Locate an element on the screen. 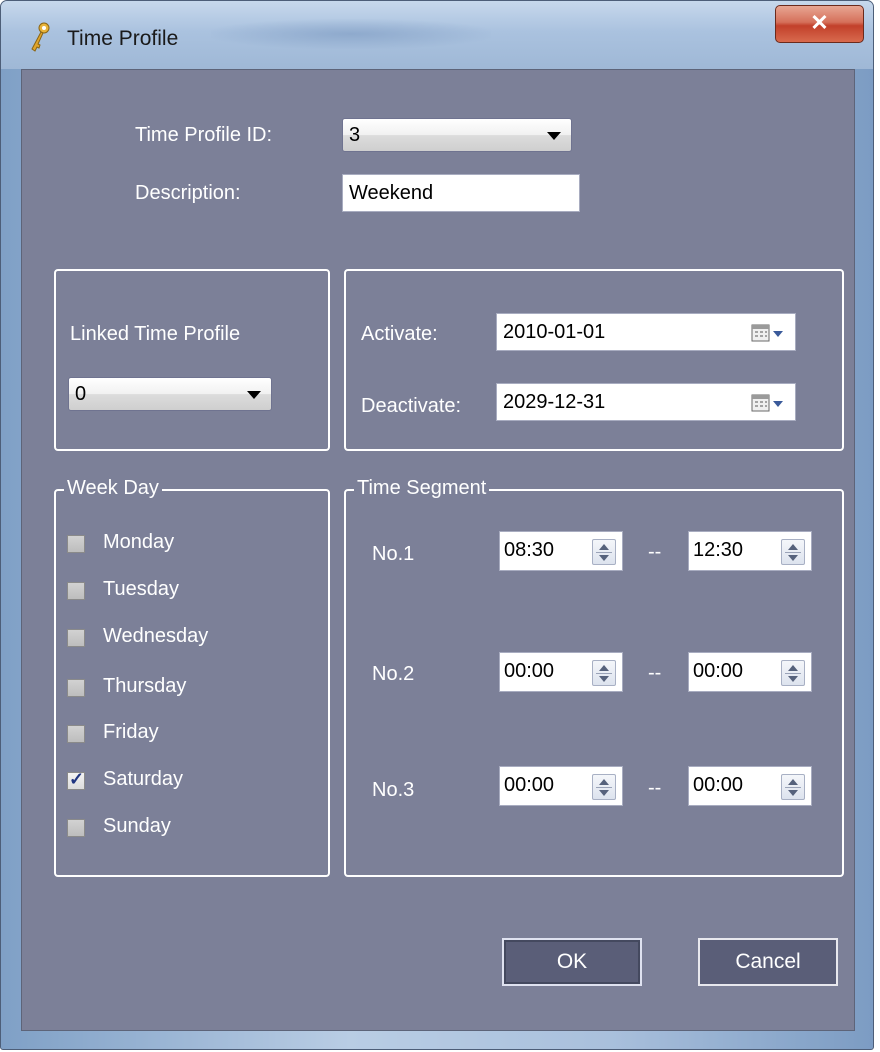 This screenshot has height=1052, width=880. segment-1-end-field: 12:30 is located at coordinates (750, 551).